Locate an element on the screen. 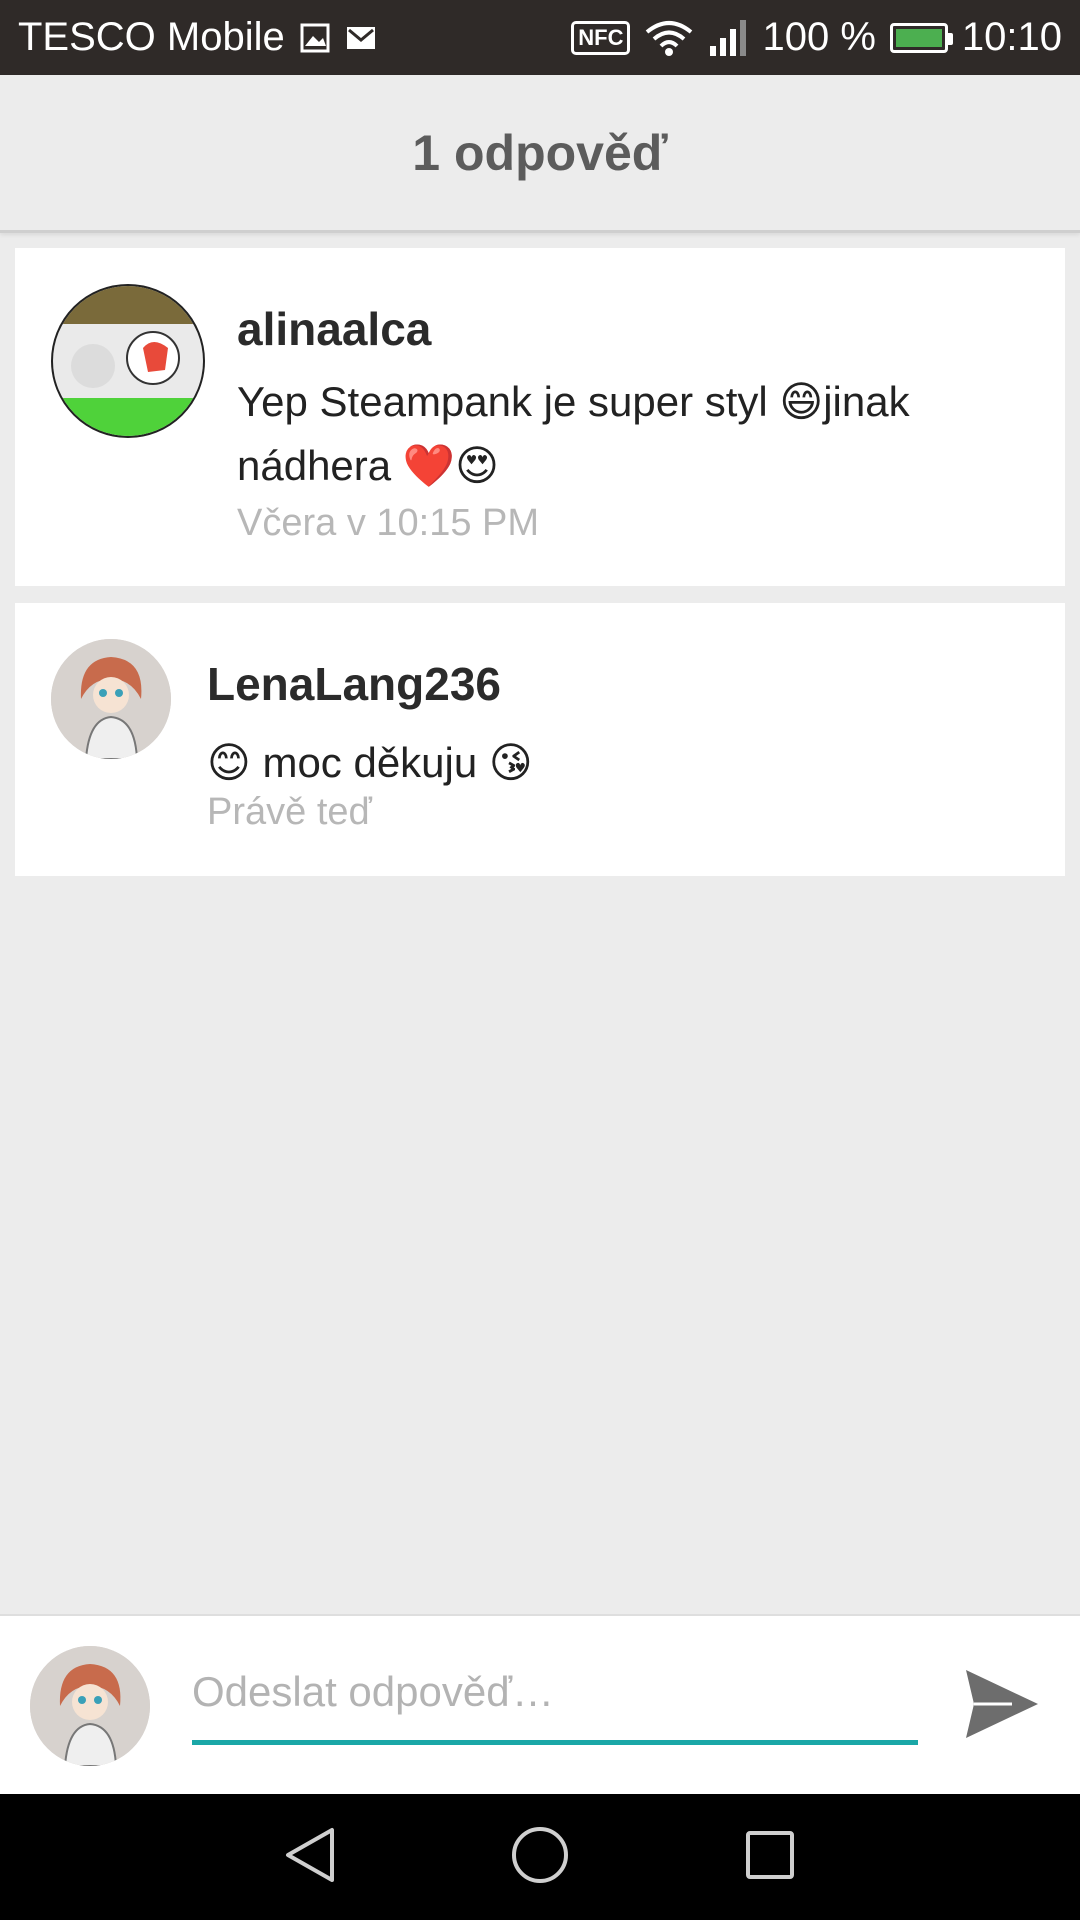  send-button is located at coordinates (1002, 1706).